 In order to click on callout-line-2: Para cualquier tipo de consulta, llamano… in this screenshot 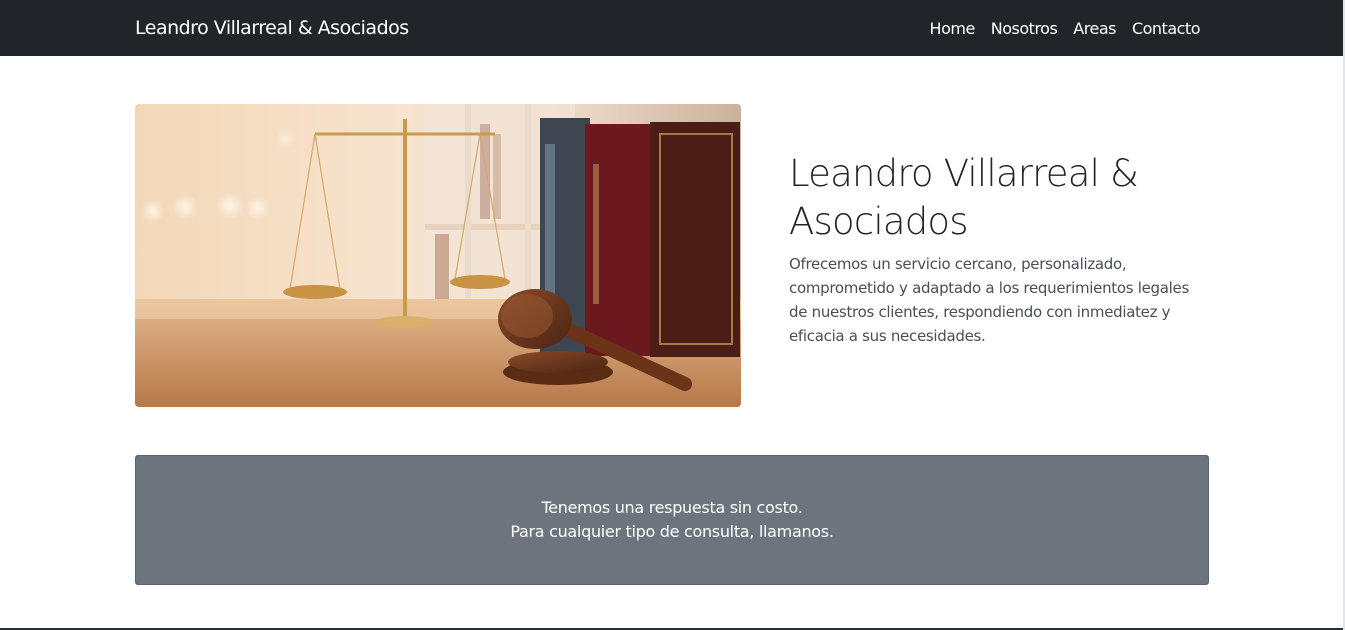, I will do `click(672, 531)`.